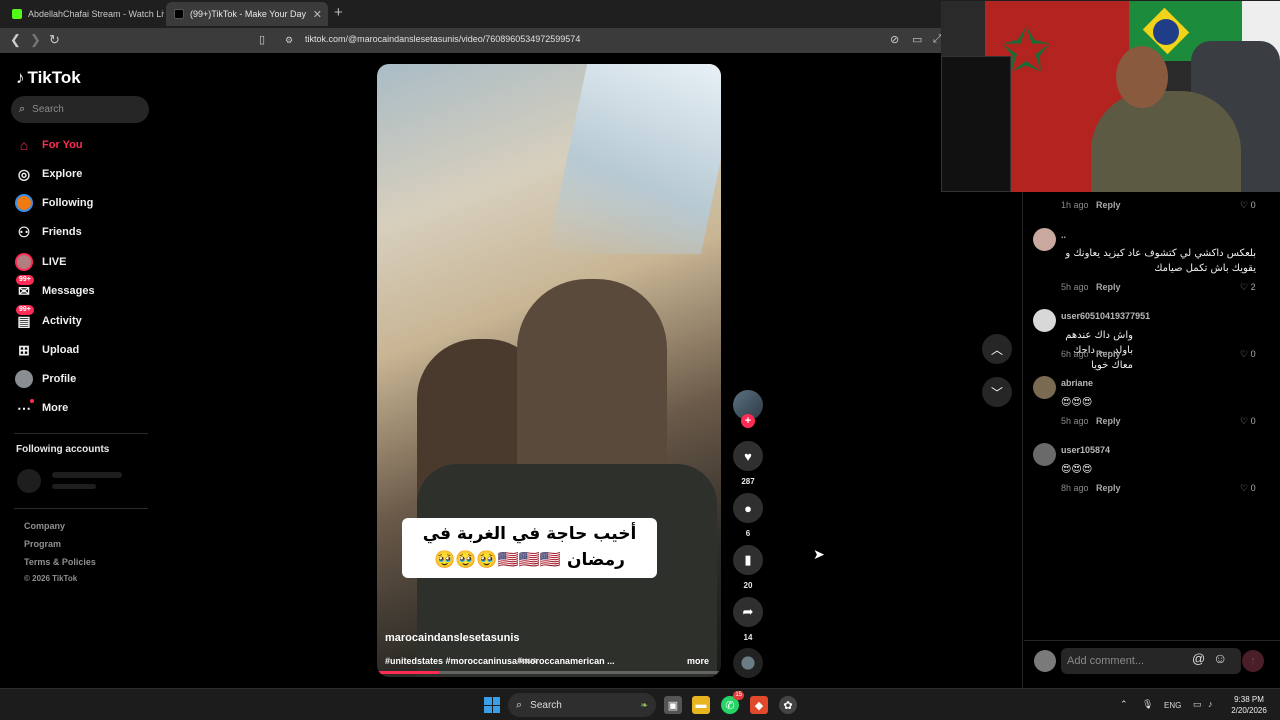  Describe the element at coordinates (492, 705) in the screenshot. I see `windows-start-icon` at that location.